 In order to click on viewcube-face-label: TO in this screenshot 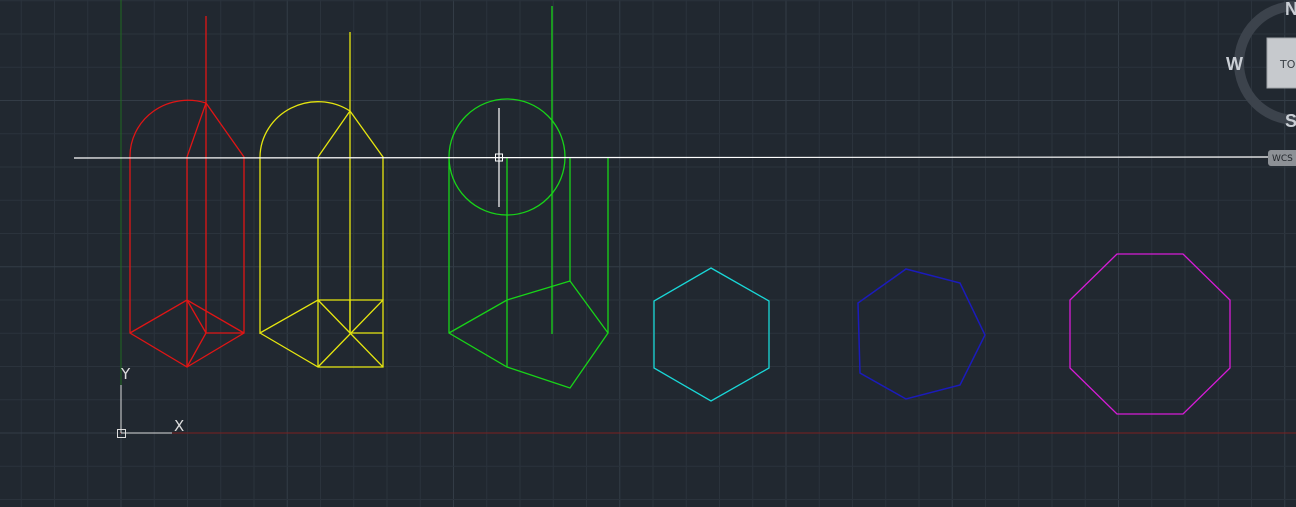, I will do `click(1287, 64)`.